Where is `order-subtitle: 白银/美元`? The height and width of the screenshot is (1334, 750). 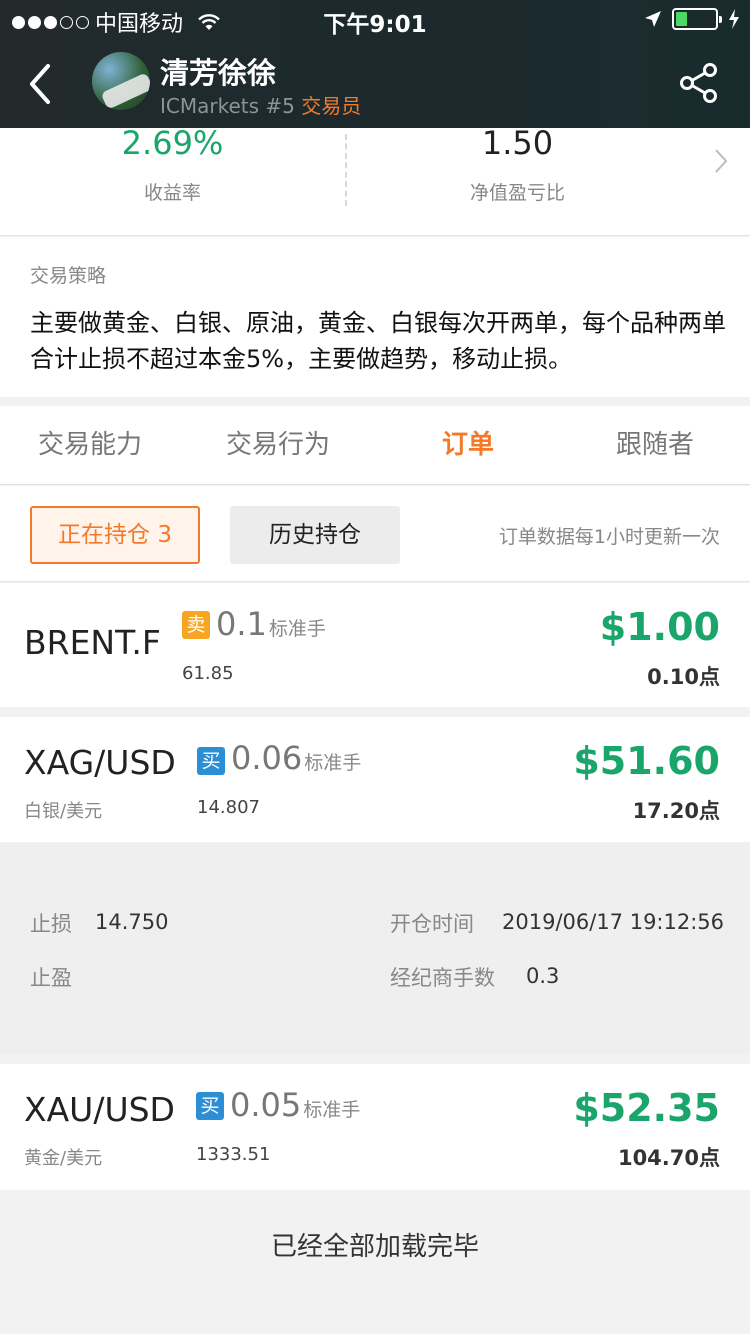
order-subtitle: 白银/美元 is located at coordinates (63, 811).